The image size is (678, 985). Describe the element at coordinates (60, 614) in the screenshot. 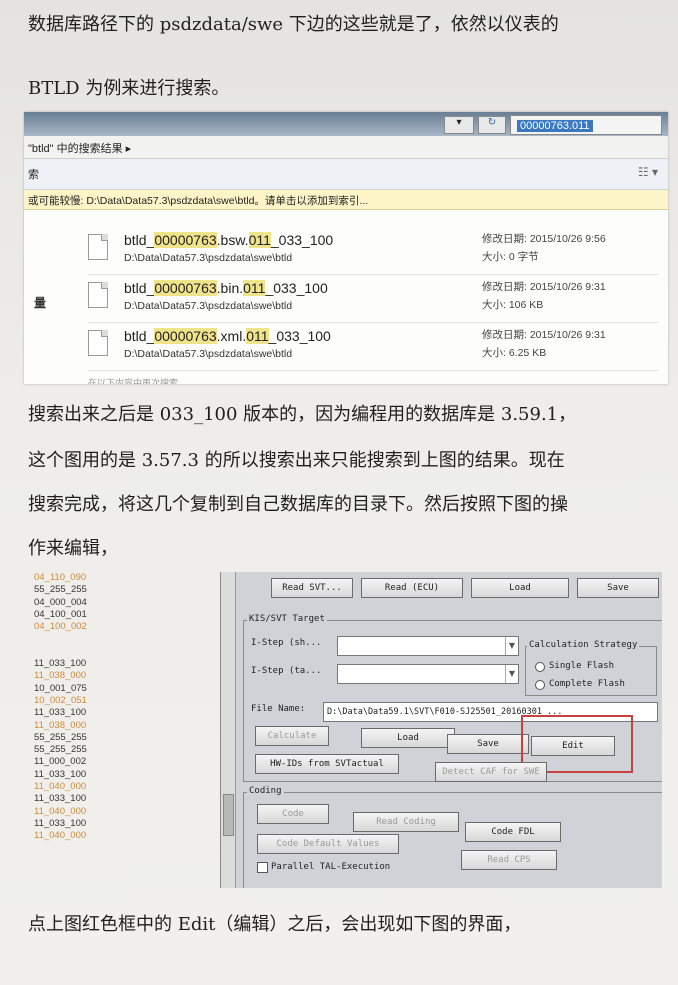

I see `version-item: 04_100_001` at that location.